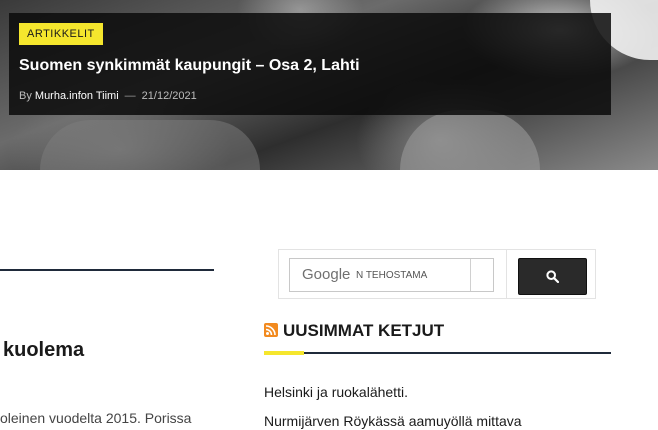 The image size is (658, 430). I want to click on search-input: Google N TEHOSTAMA, so click(391, 275).